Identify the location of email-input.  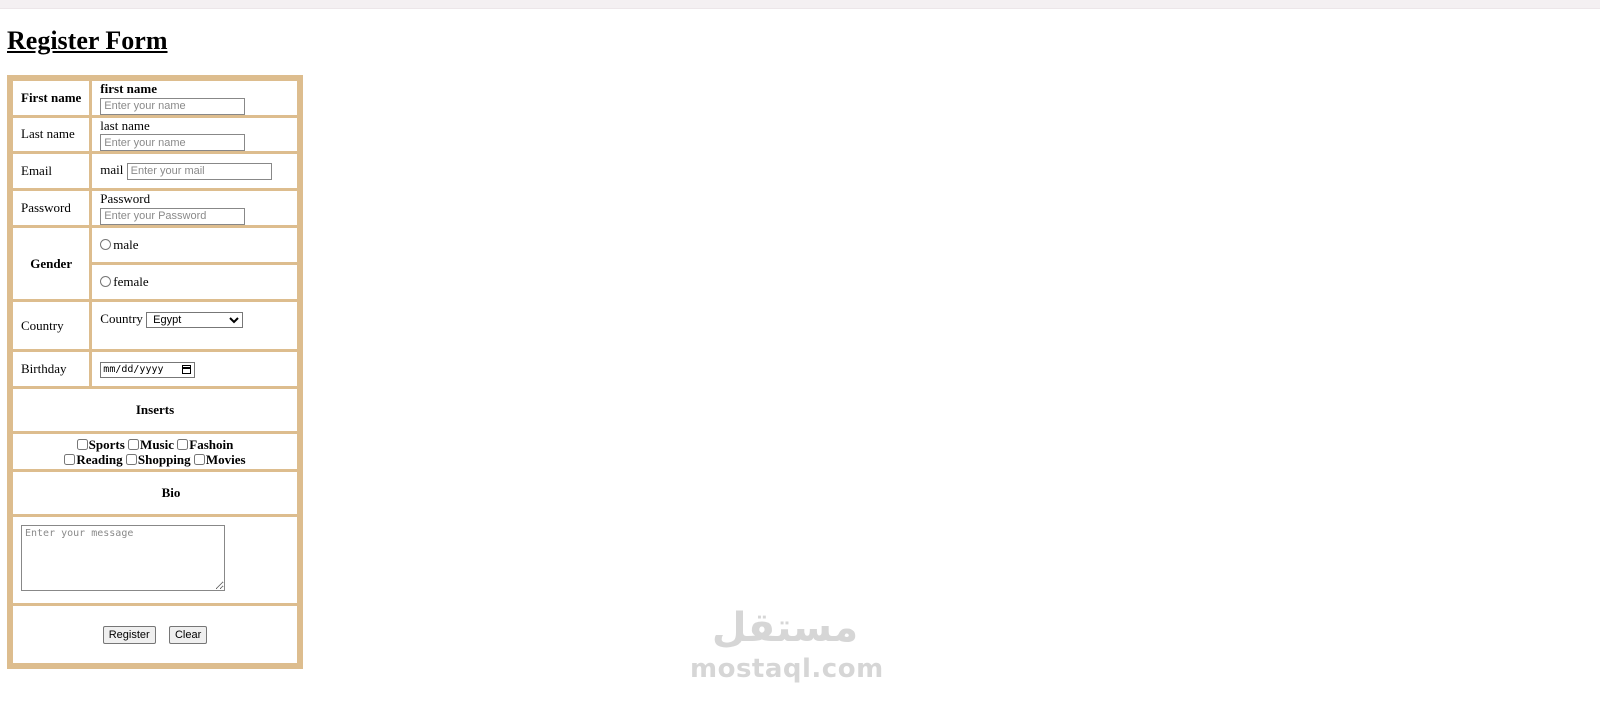
(199, 171).